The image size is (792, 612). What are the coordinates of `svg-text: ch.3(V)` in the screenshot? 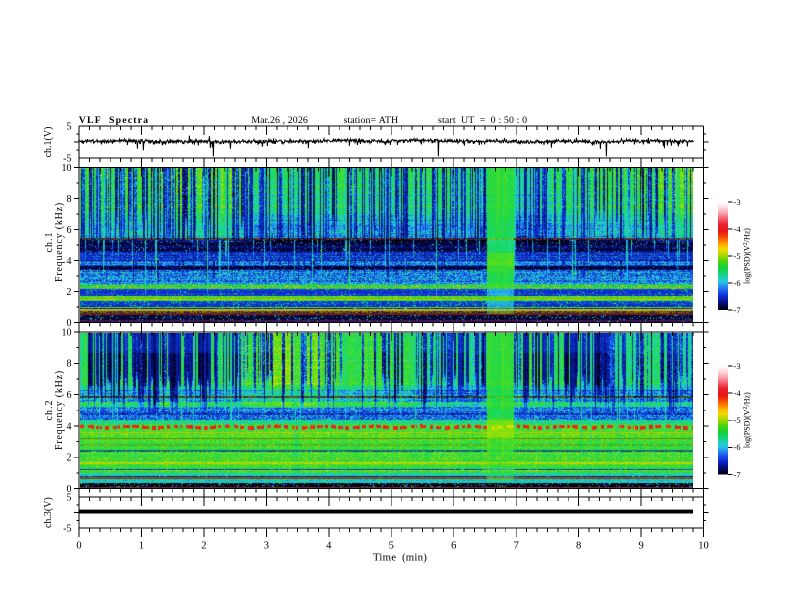 It's located at (48, 512).